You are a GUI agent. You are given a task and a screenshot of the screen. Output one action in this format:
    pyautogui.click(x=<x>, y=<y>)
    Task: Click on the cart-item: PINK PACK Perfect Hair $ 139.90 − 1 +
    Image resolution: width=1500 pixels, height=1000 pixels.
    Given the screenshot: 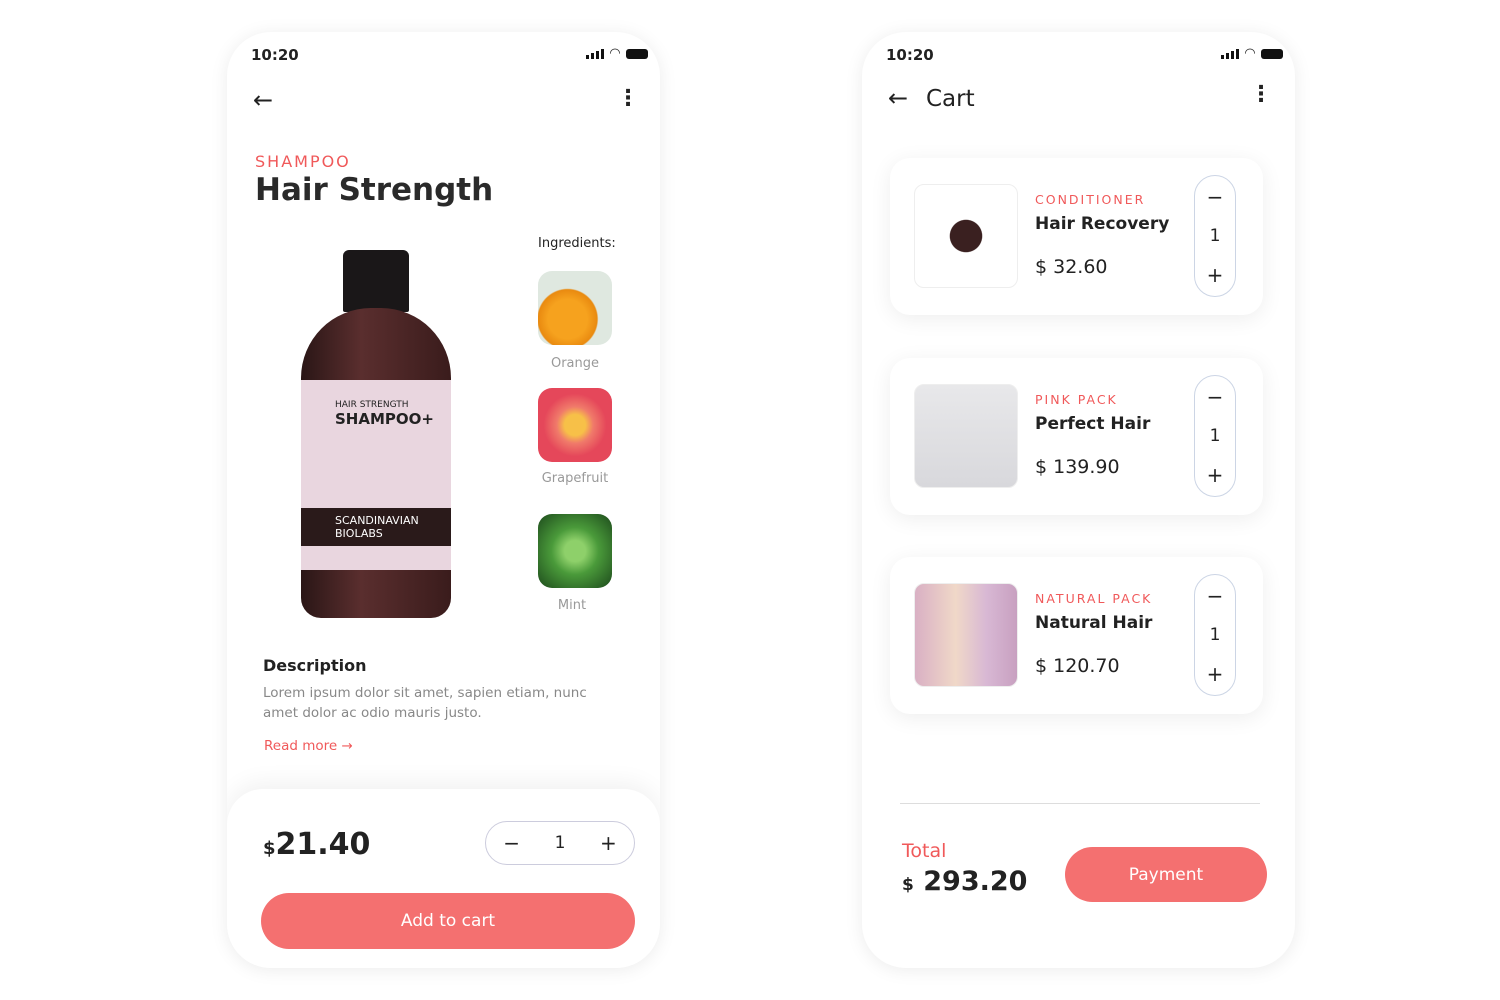 What is the action you would take?
    pyautogui.click(x=1076, y=436)
    